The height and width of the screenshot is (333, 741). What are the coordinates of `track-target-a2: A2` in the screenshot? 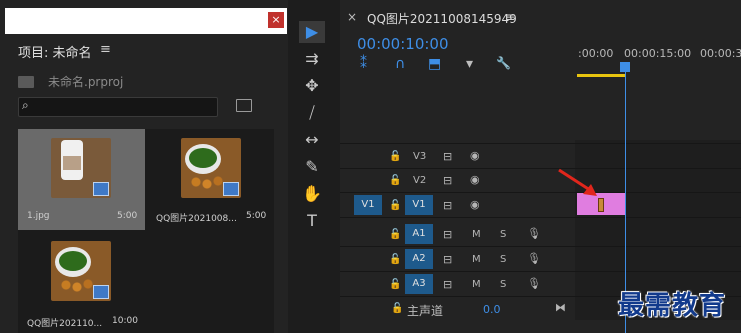 It's located at (419, 259).